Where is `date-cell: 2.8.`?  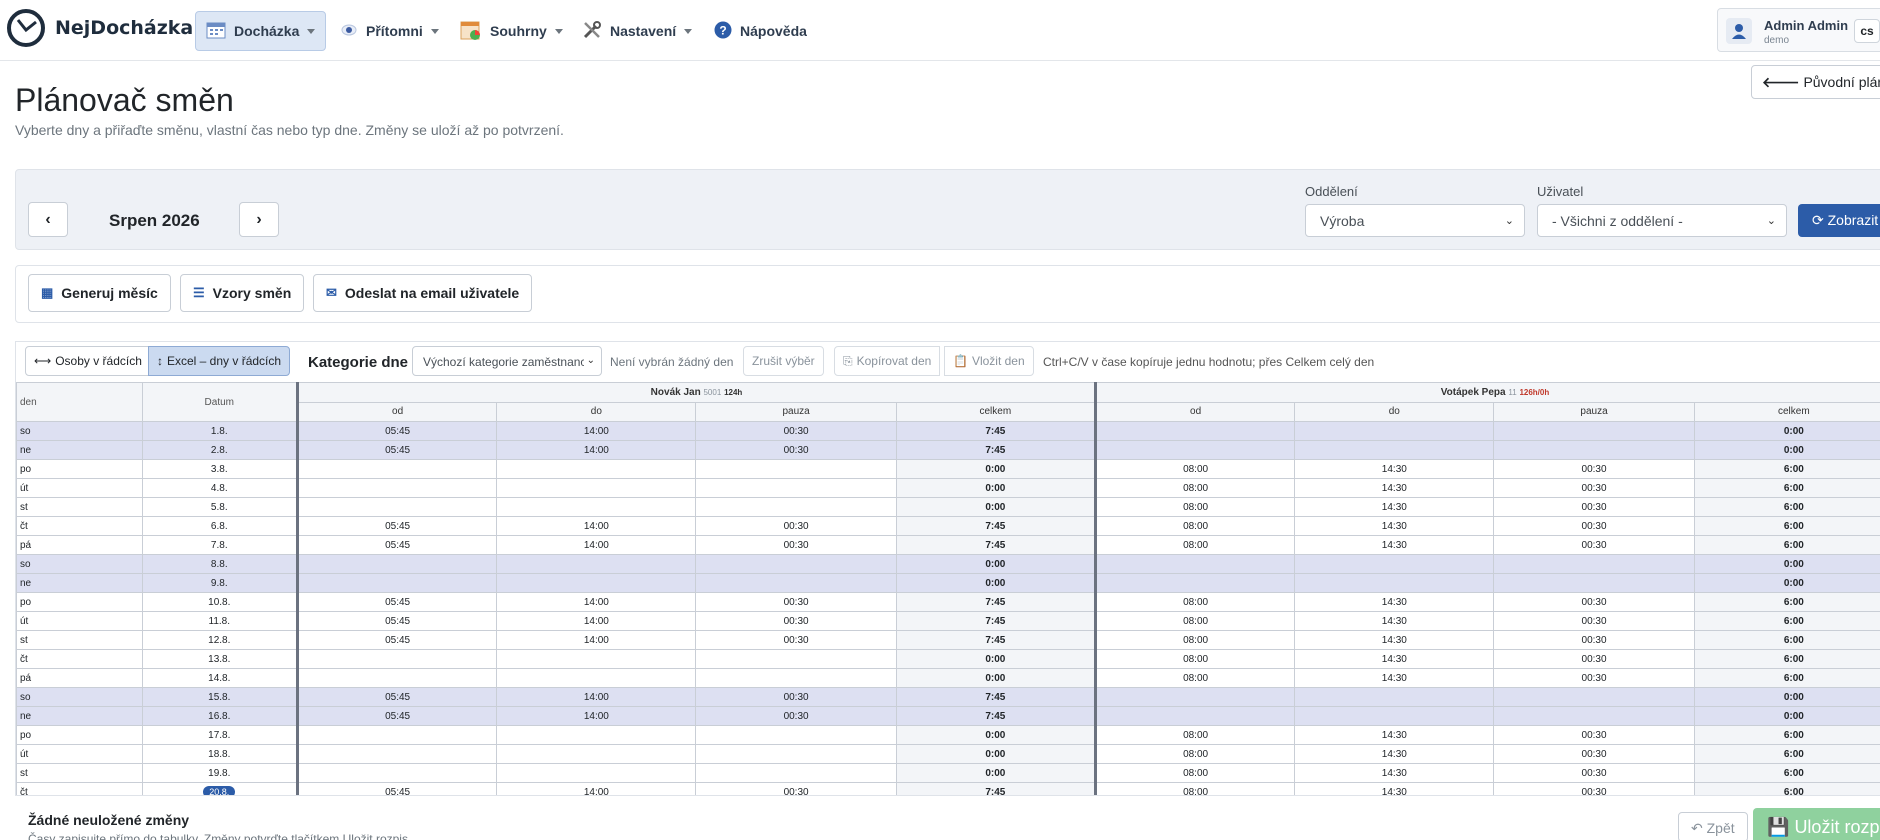
date-cell: 2.8. is located at coordinates (220, 450).